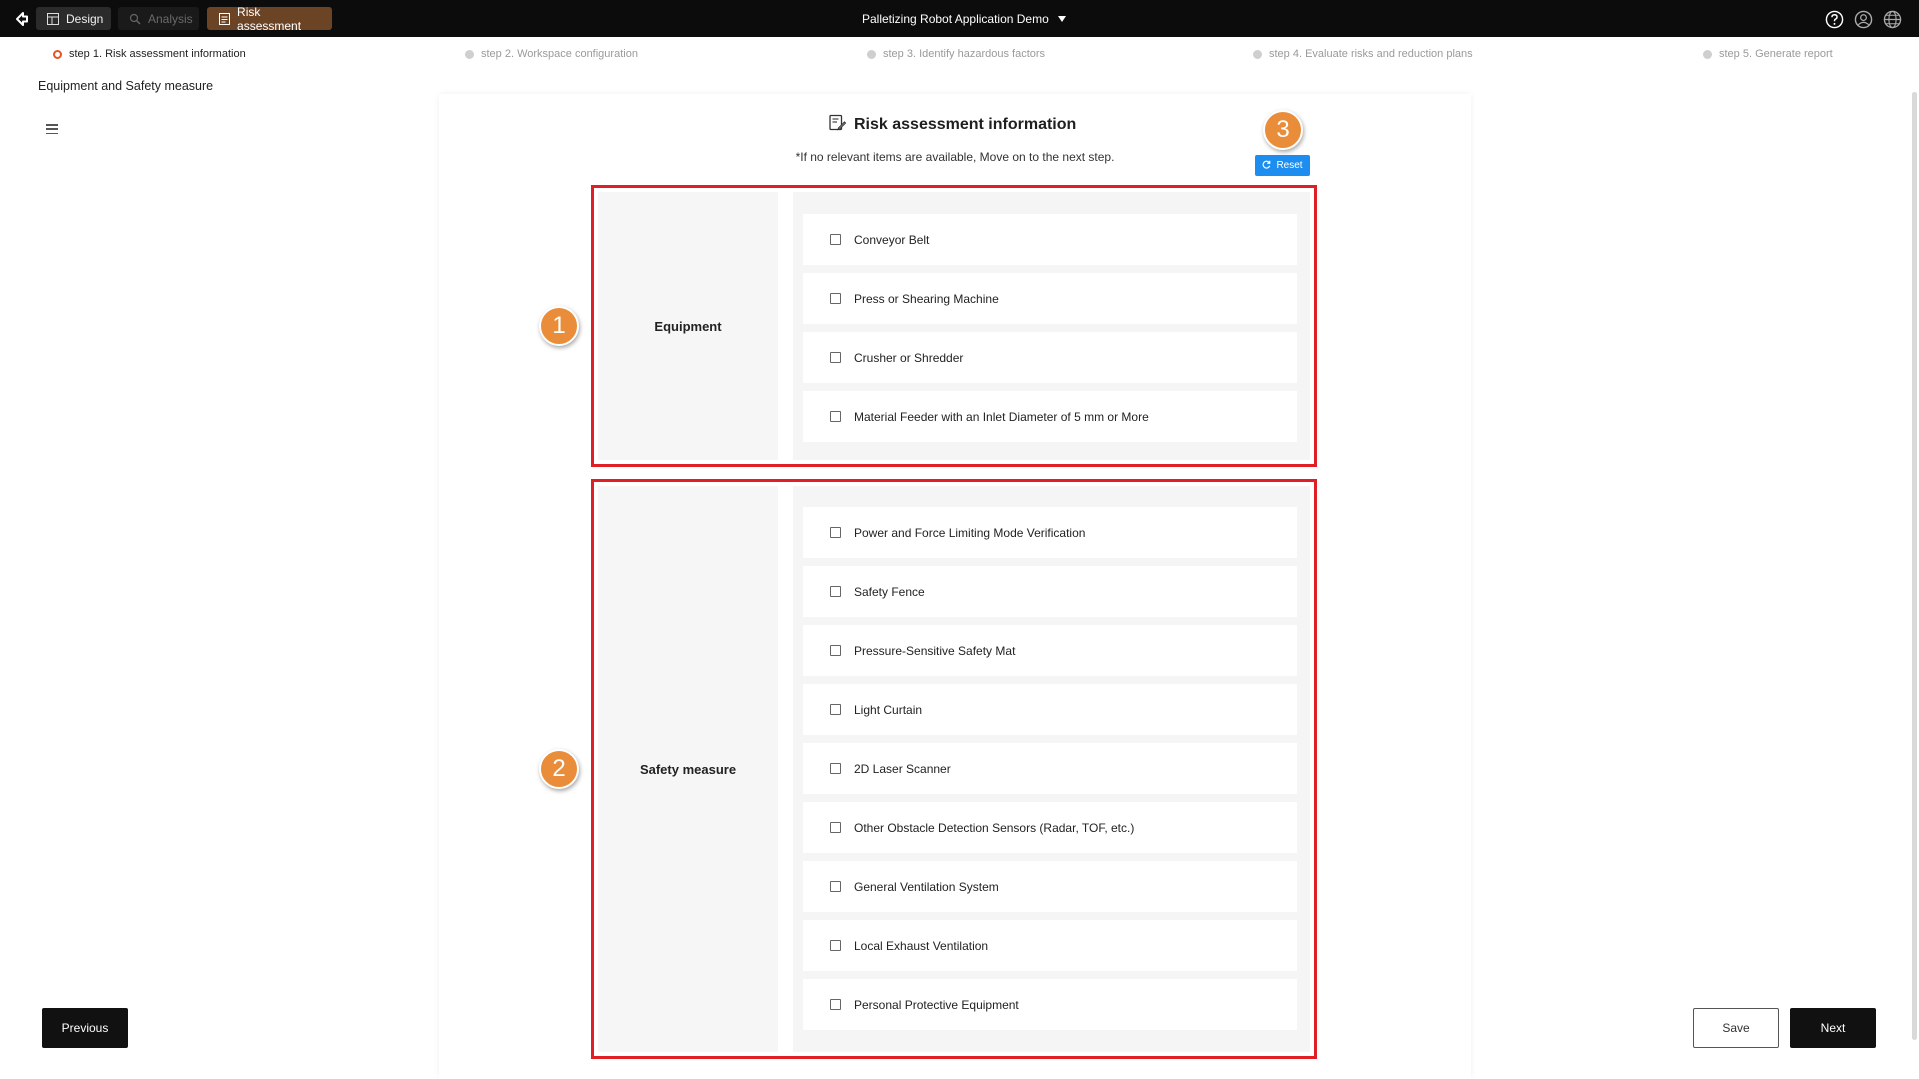 The image size is (1919, 1079). What do you see at coordinates (955, 19) in the screenshot?
I see `project-name: Palletizing Robot Application Demo` at bounding box center [955, 19].